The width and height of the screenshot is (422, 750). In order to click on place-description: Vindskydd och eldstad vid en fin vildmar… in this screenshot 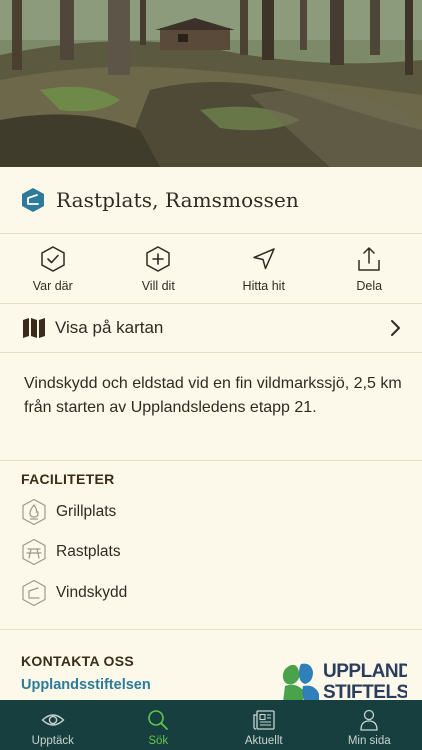, I will do `click(213, 395)`.